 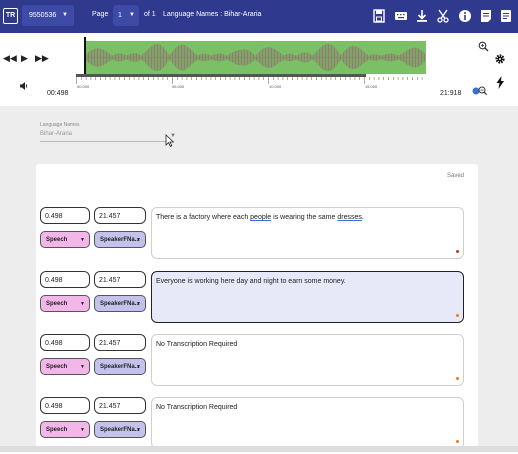 What do you see at coordinates (371, 86) in the screenshot?
I see `tick-label: 15.000` at bounding box center [371, 86].